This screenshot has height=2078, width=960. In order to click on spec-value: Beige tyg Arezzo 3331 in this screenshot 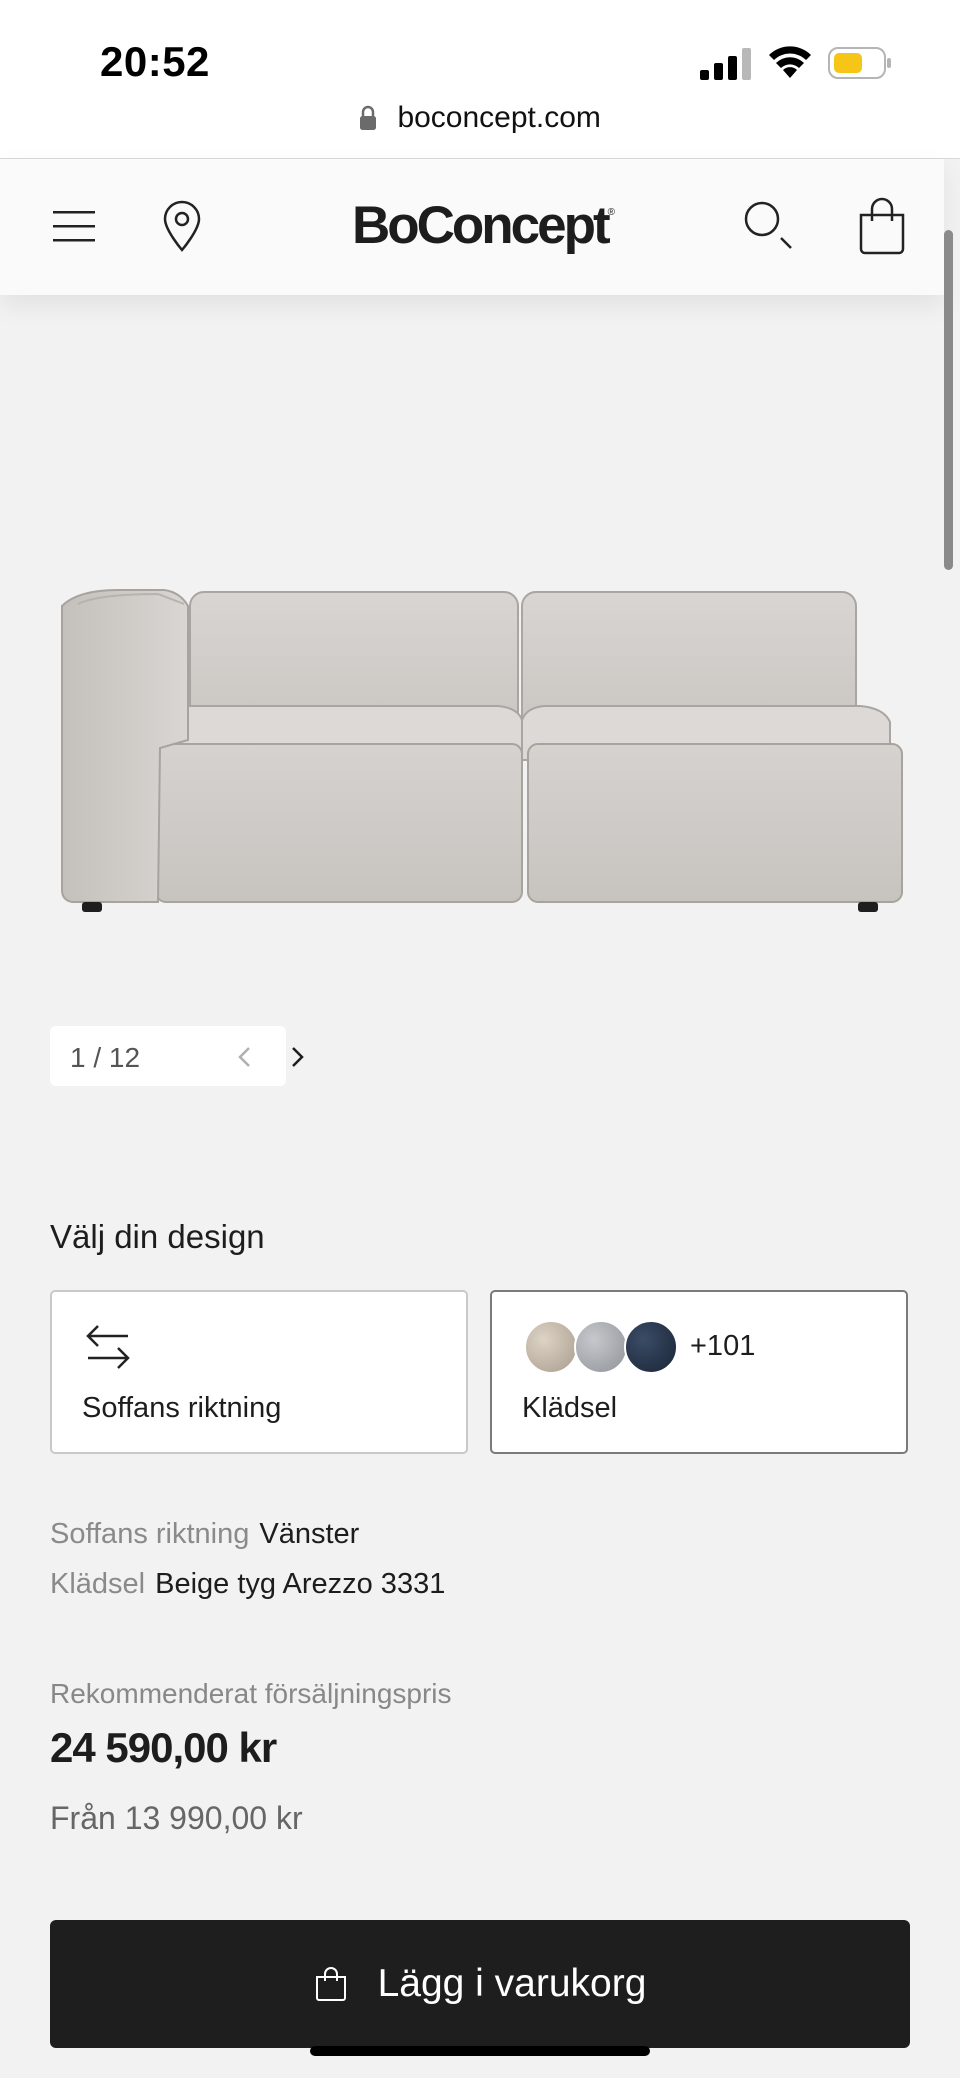, I will do `click(300, 1584)`.